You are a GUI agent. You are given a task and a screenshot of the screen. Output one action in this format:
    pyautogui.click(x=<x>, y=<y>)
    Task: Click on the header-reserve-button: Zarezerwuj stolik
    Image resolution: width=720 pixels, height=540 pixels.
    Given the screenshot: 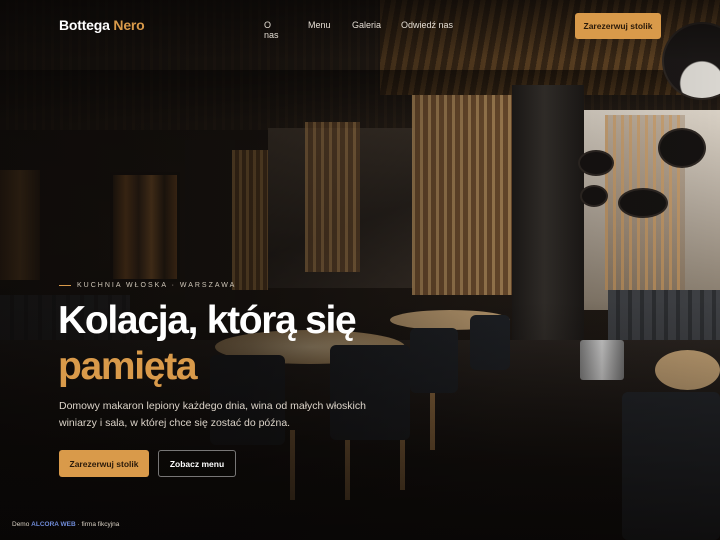 What is the action you would take?
    pyautogui.click(x=618, y=26)
    